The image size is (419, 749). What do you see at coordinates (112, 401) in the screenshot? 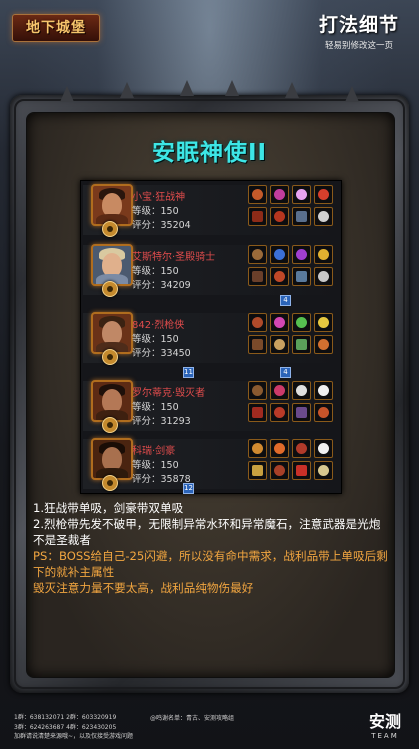
I see `destroyer-portrait` at bounding box center [112, 401].